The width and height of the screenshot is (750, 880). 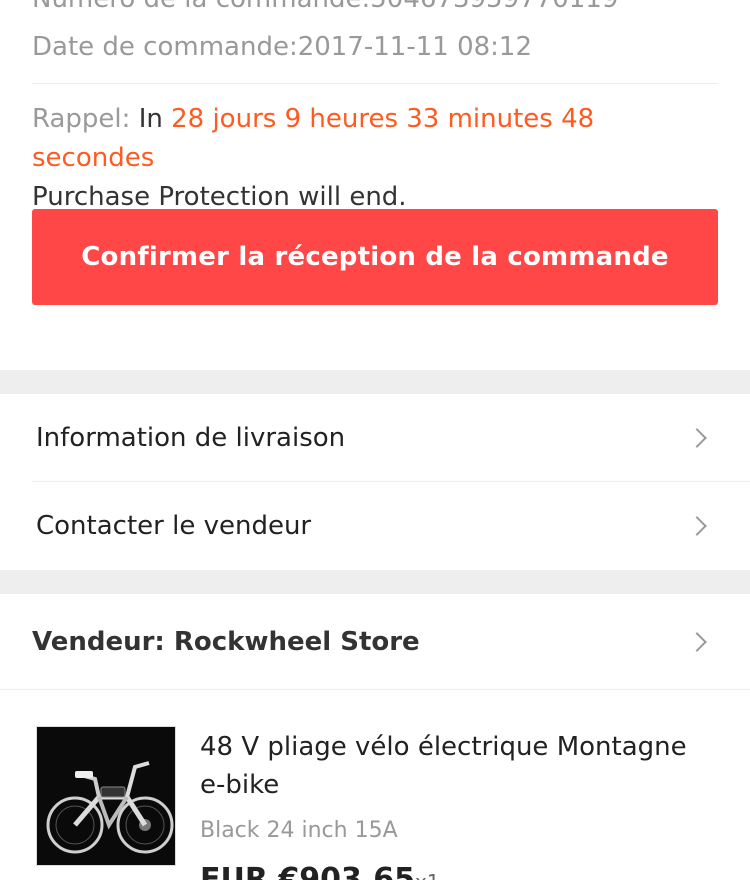 I want to click on price-value: EUR €903.65, so click(x=308, y=871).